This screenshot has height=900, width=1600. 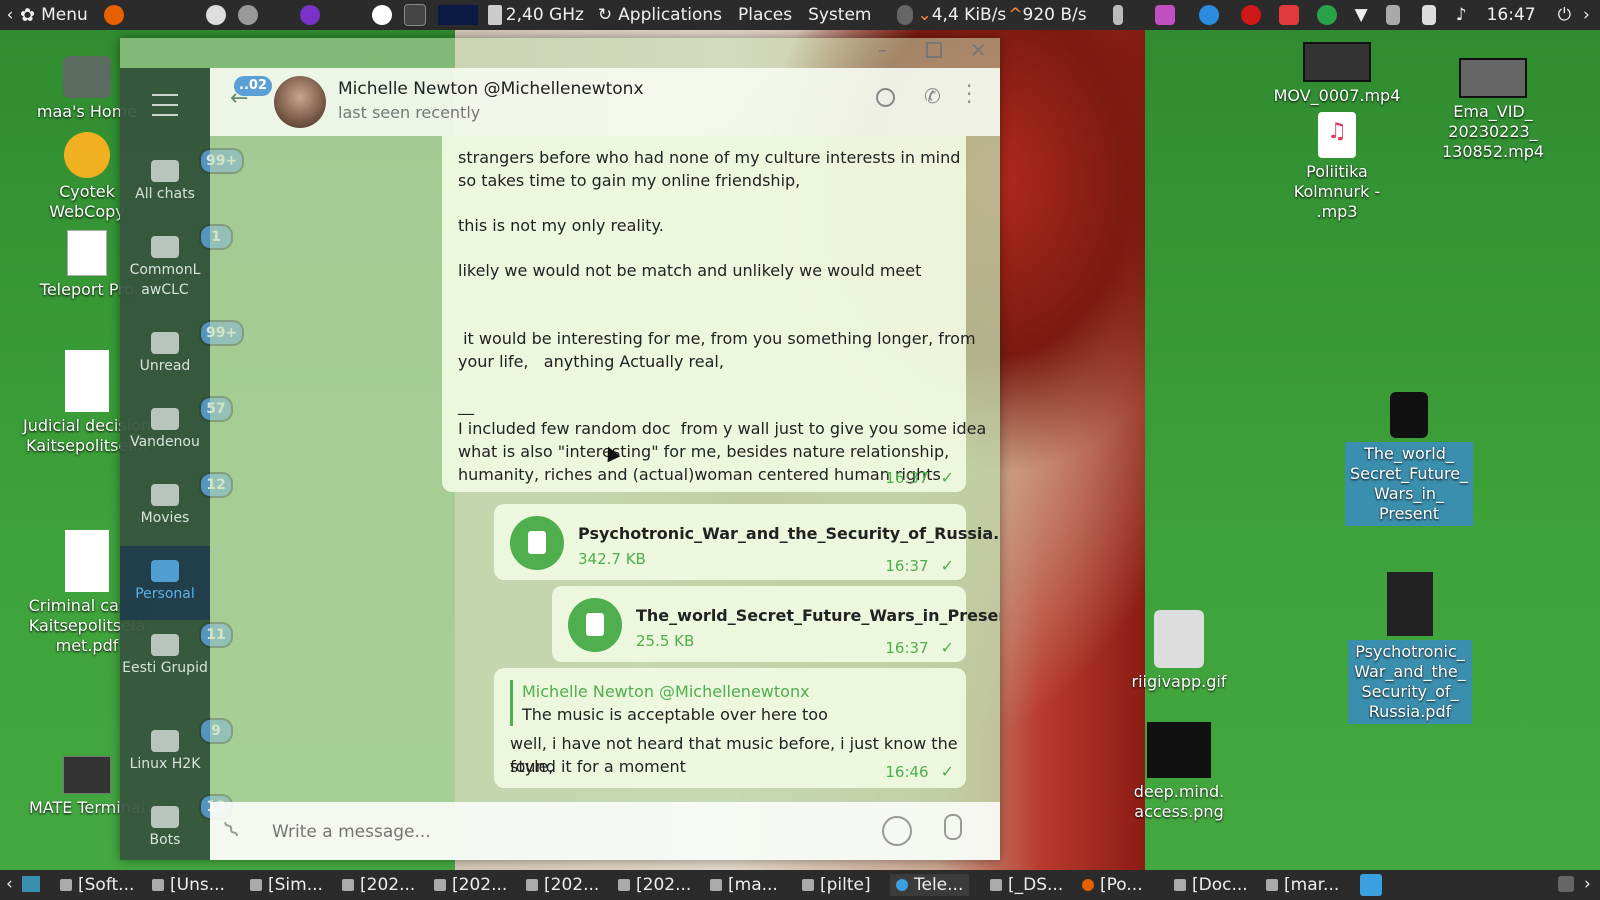 I want to click on battery-icon, so click(x=1428, y=15).